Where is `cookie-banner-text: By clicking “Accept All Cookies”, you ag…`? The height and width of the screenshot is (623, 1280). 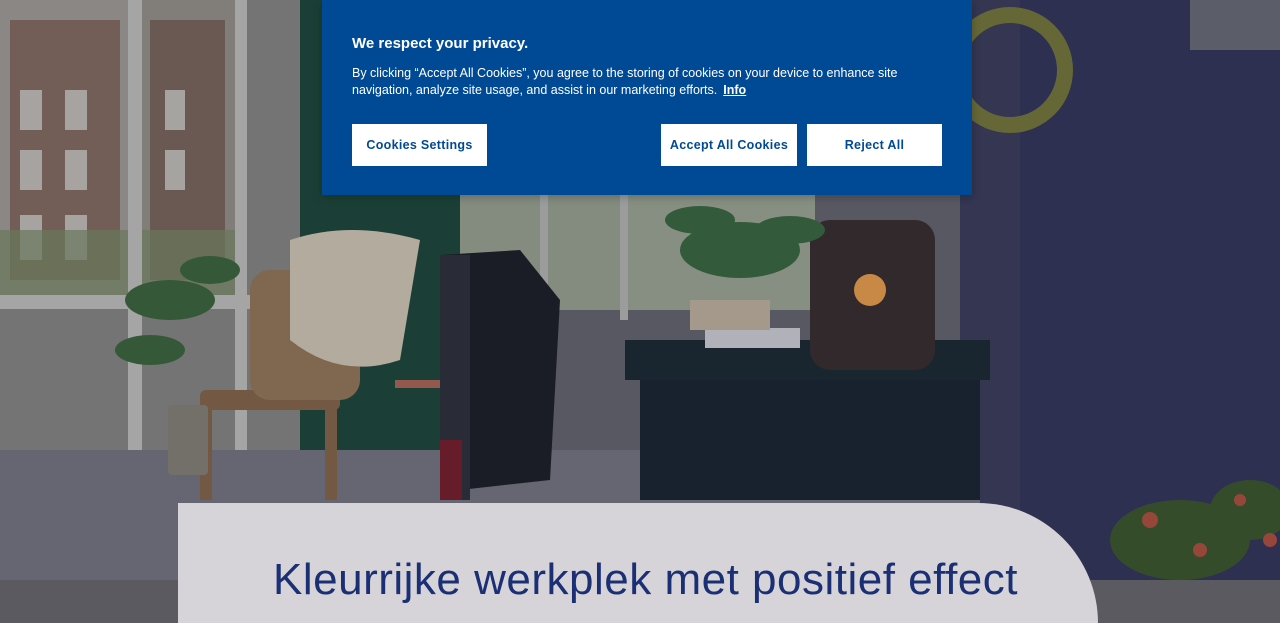 cookie-banner-text: By clicking “Accept All Cookies”, you ag… is located at coordinates (649, 82).